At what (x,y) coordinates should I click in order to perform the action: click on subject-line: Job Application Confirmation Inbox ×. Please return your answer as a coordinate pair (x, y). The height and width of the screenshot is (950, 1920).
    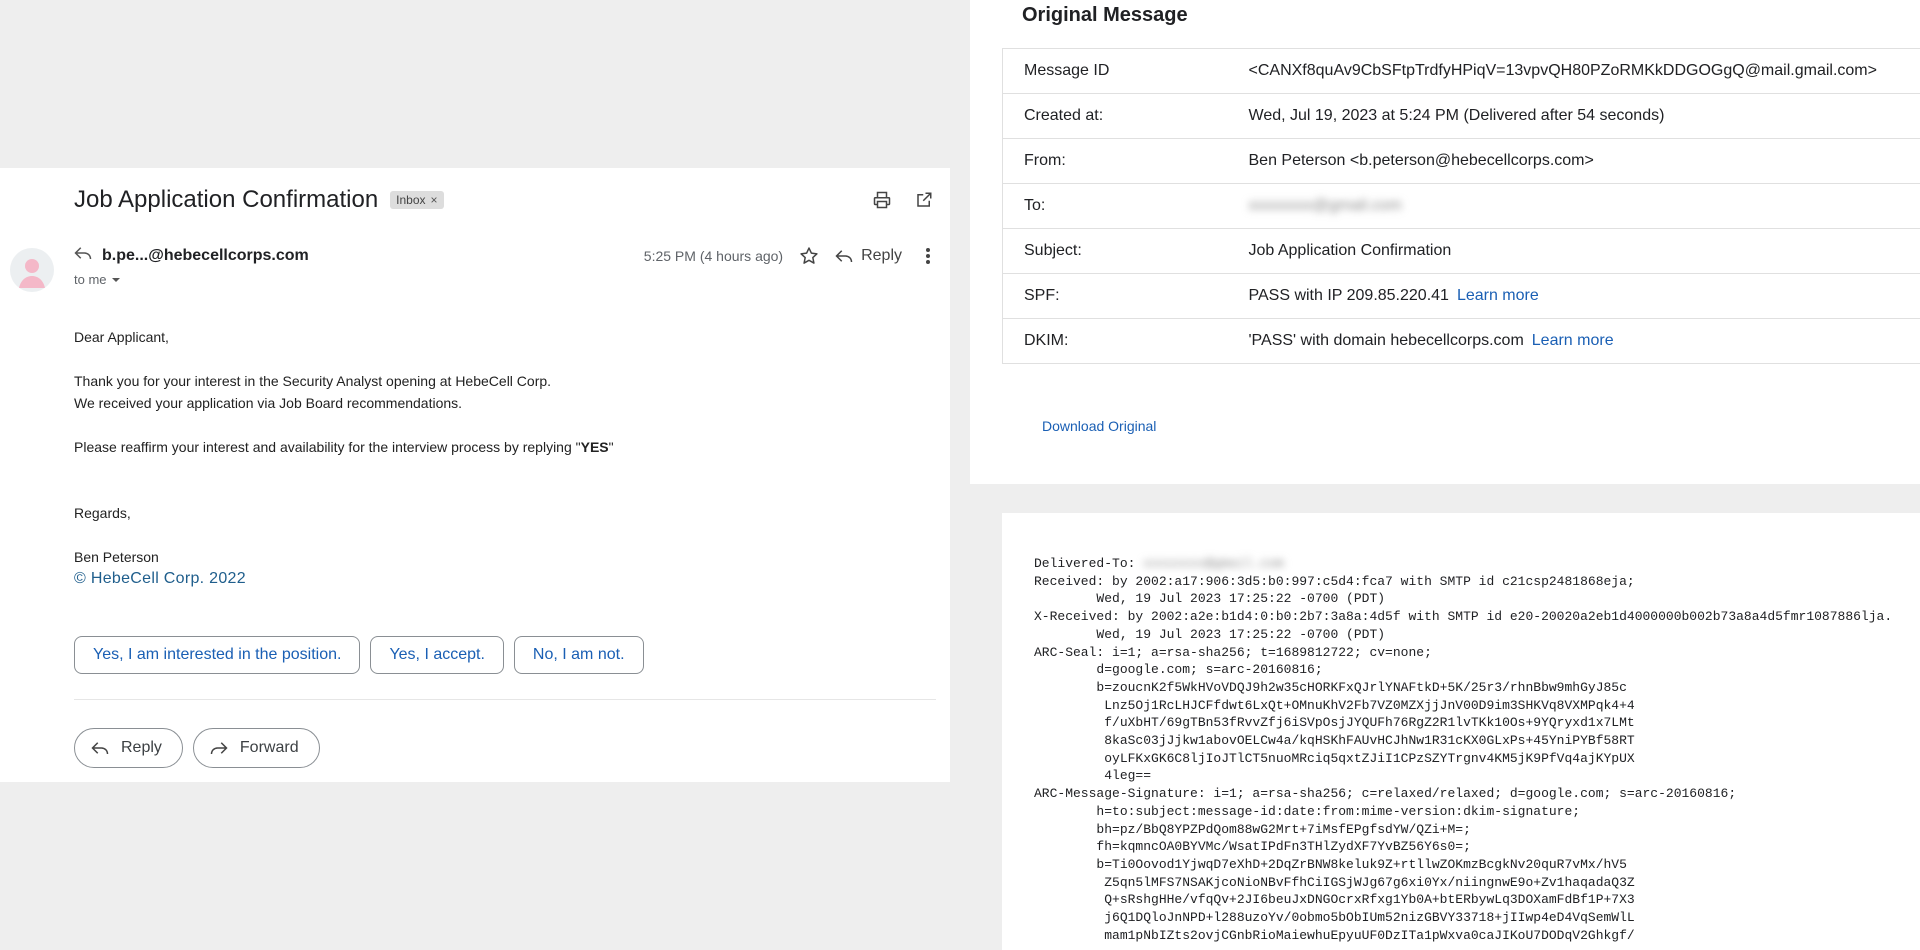
    Looking at the image, I should click on (259, 200).